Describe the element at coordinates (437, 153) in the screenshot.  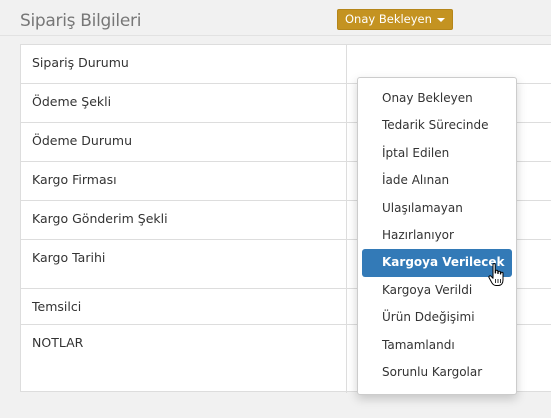
I see `dropdown-item-iptal-edilen: İptal Edilen` at that location.